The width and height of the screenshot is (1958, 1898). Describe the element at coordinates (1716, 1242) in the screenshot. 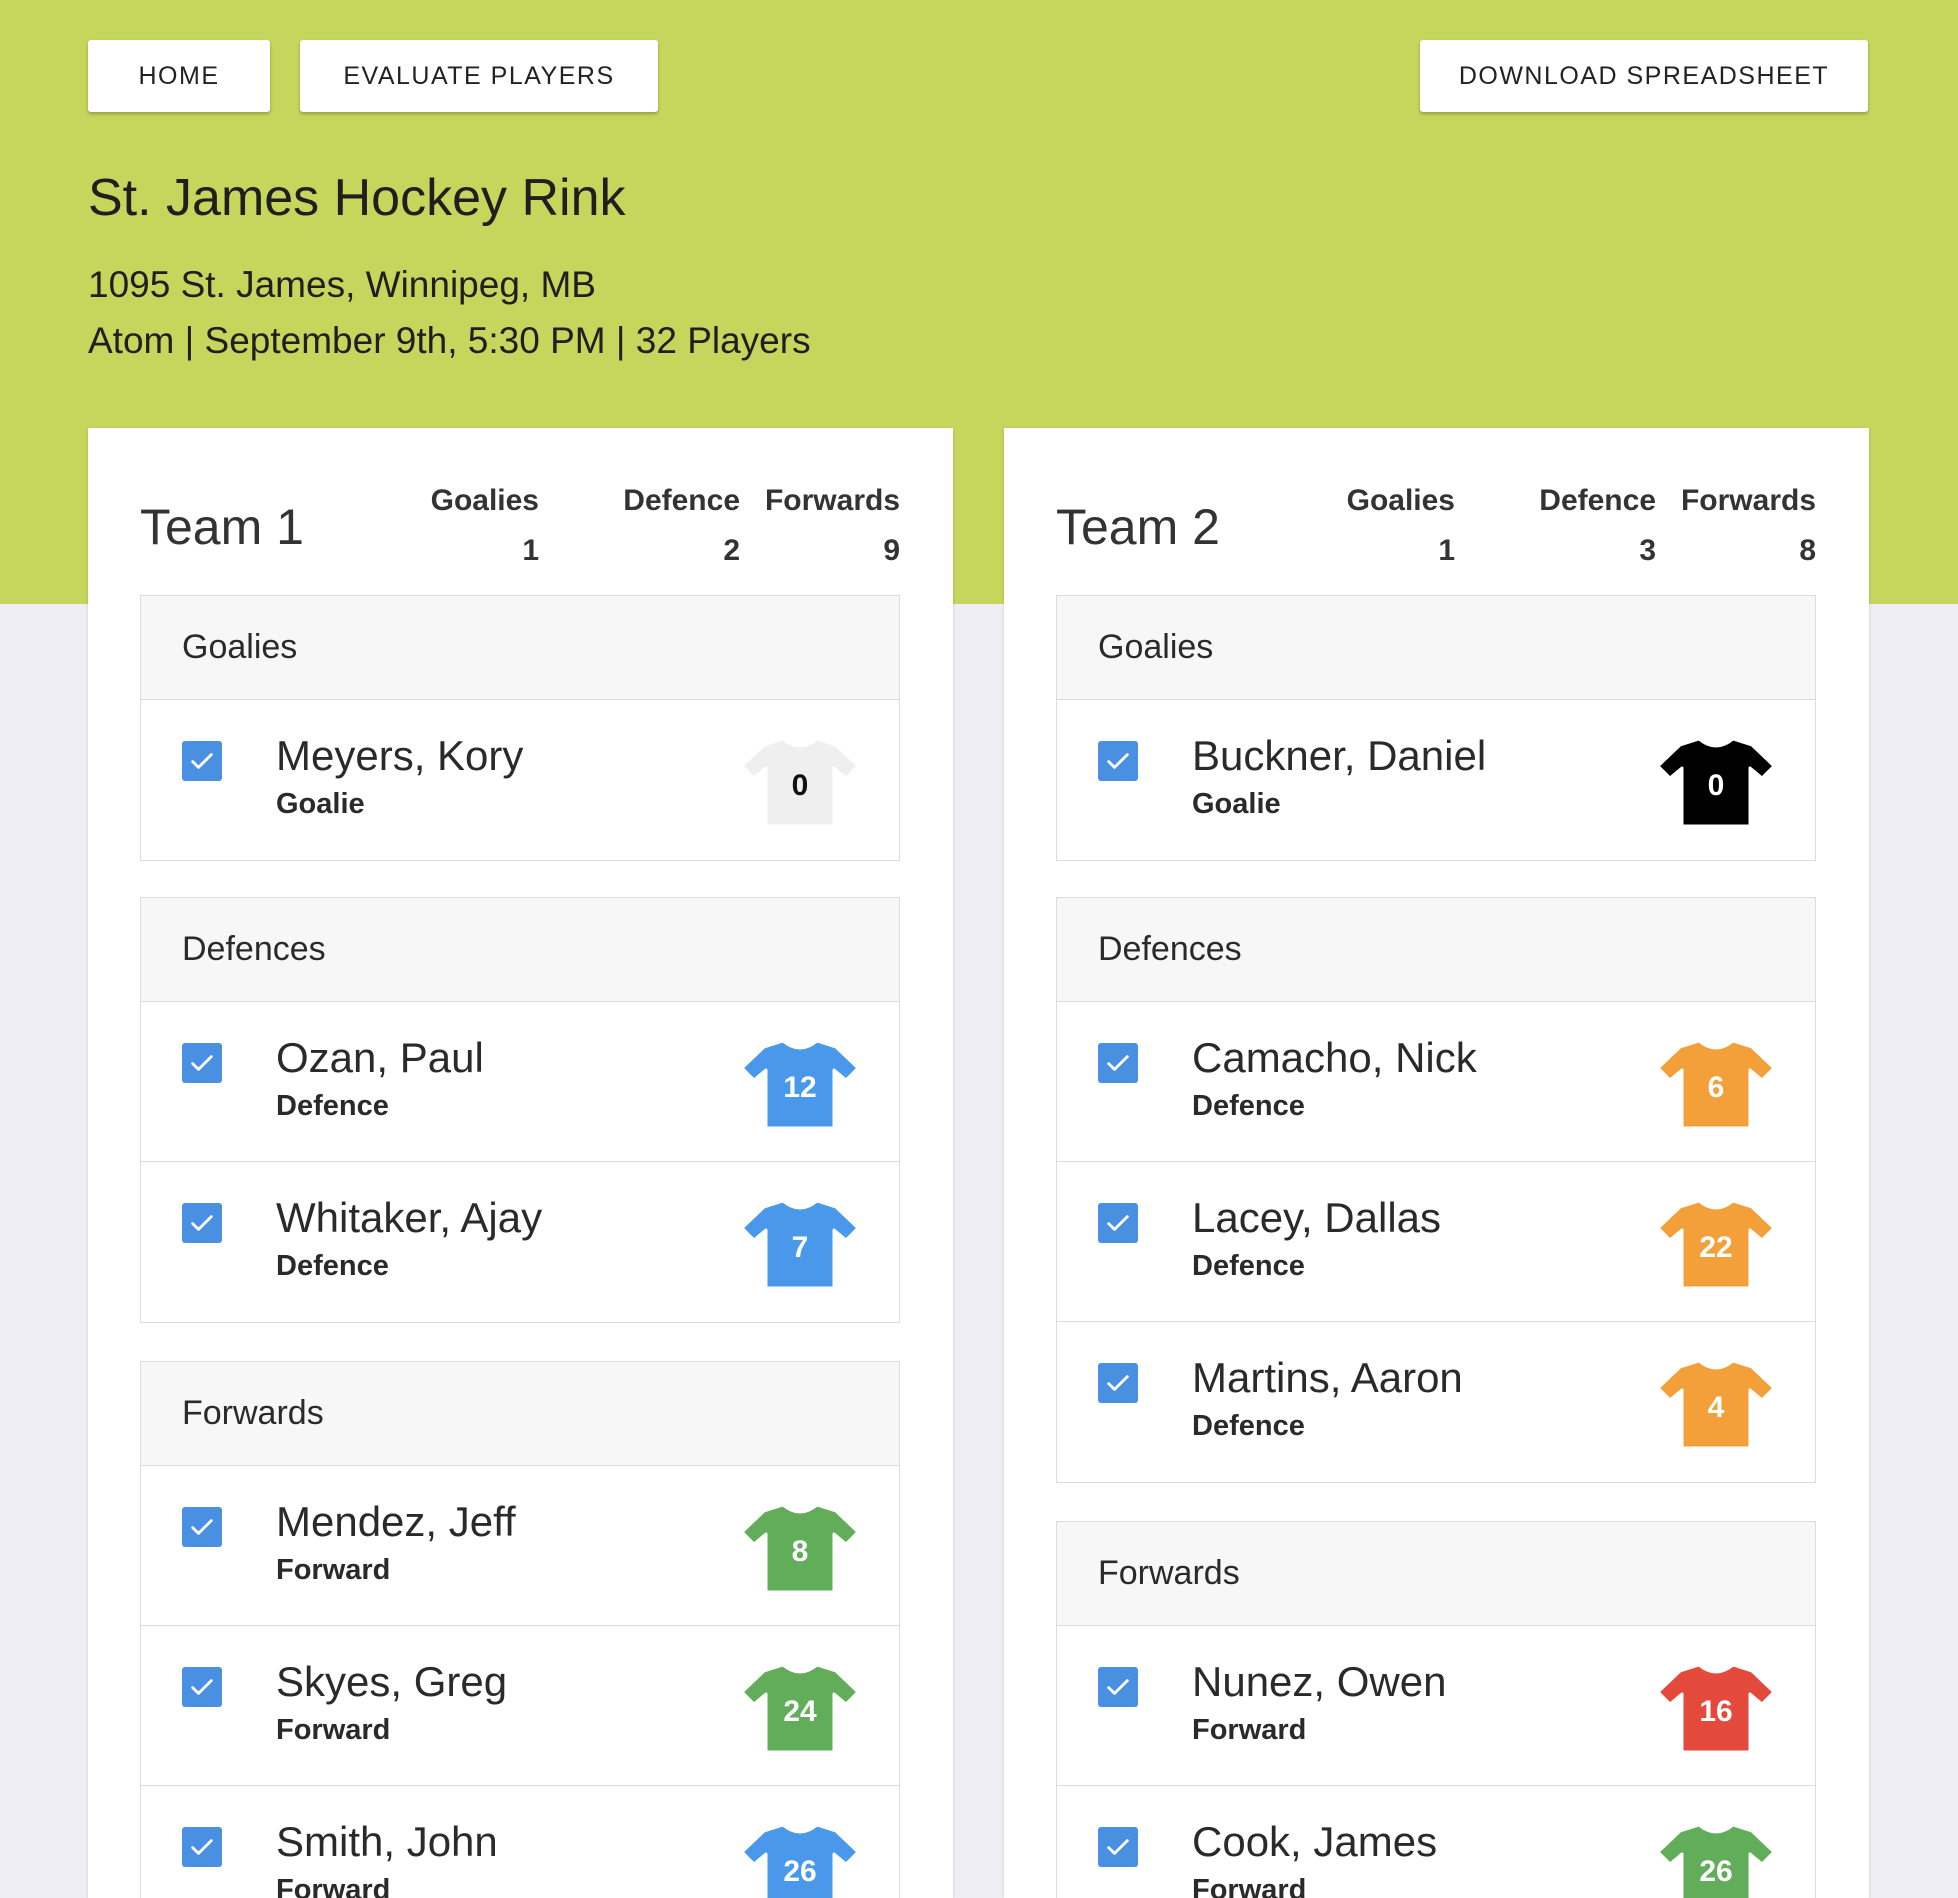

I see `jersey-icon: 22` at that location.